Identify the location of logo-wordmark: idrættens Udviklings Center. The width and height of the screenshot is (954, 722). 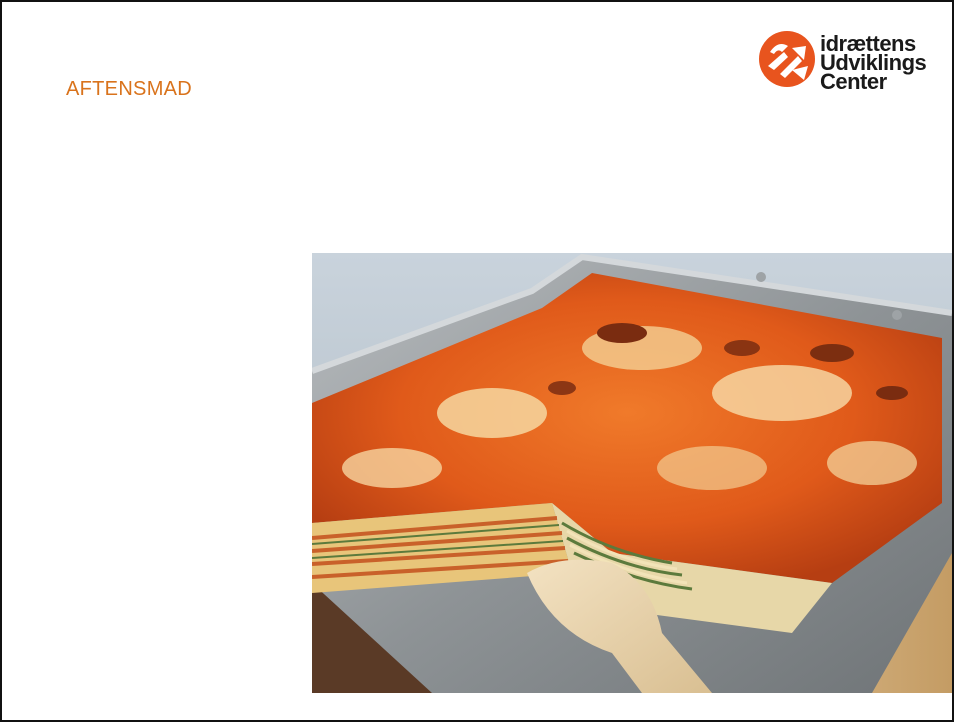
(873, 63).